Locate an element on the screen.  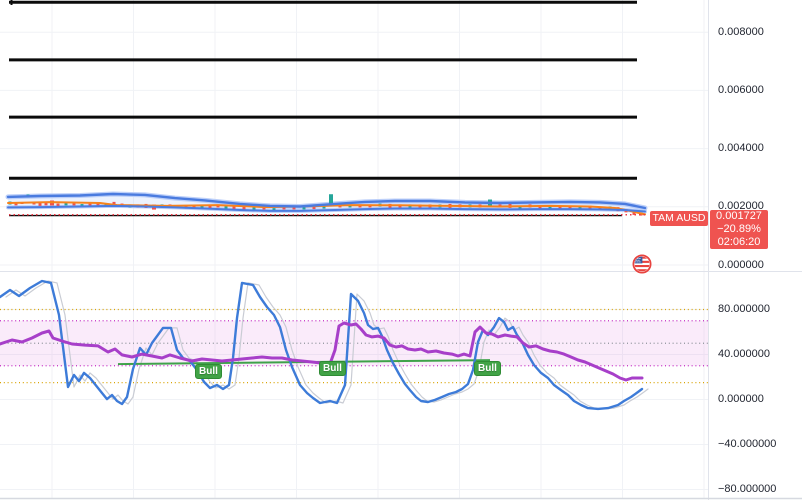
price-change-percent: −20.89% is located at coordinates (739, 229).